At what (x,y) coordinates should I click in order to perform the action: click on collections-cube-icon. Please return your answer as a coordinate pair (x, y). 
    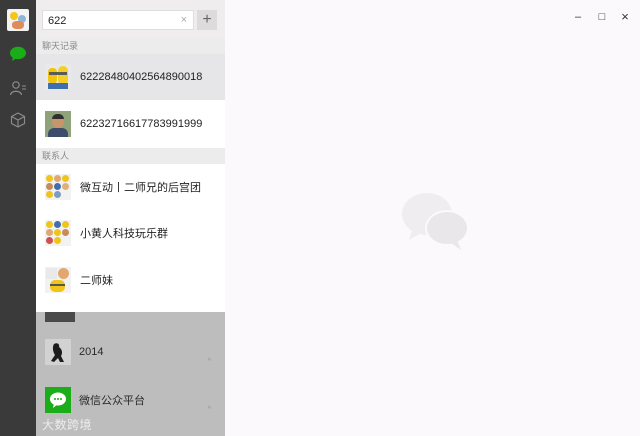
    Looking at the image, I should click on (18, 120).